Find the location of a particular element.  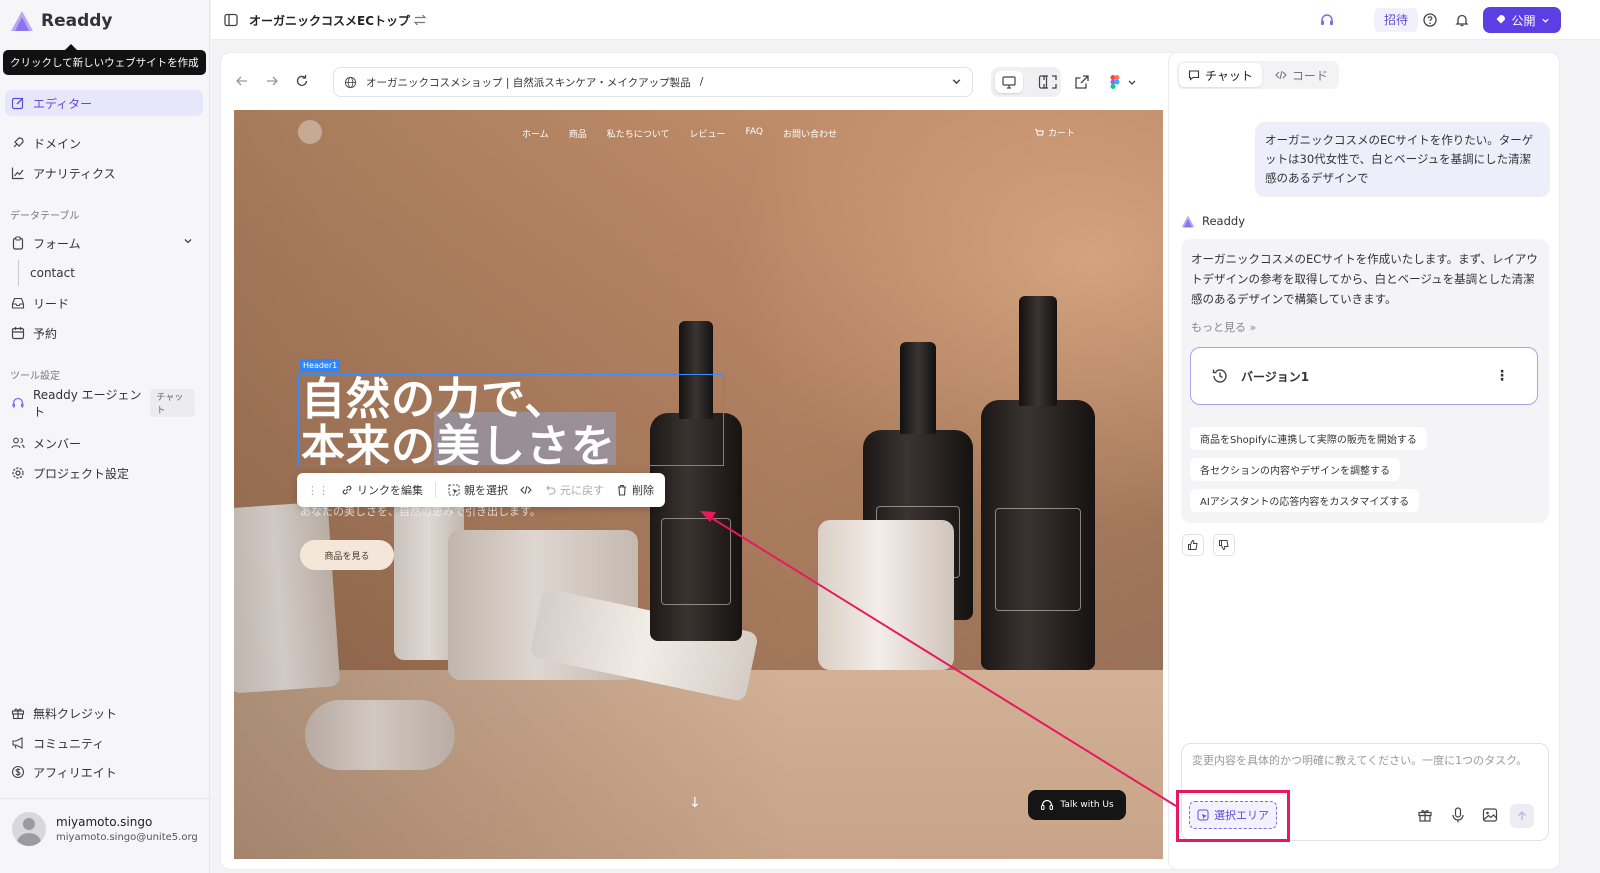

undo-button: 元に戻す is located at coordinates (574, 490).